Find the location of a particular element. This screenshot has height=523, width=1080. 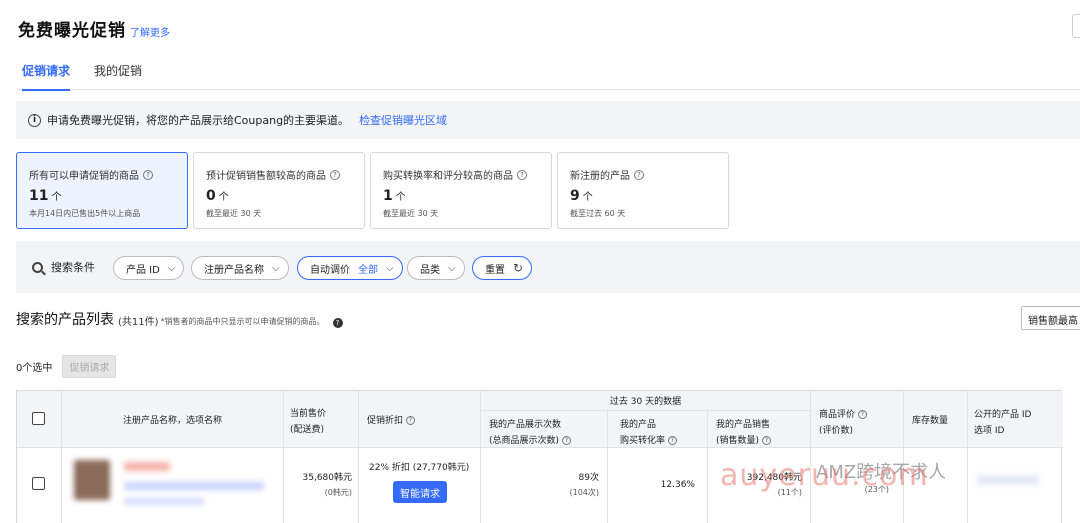

card-high-sales: 预计促销销售额较高的商品? 0个 截至最近 30 天 is located at coordinates (279, 190).